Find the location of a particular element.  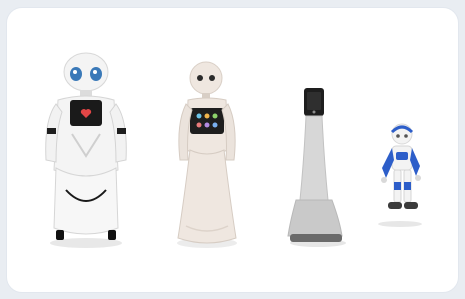

small-blue-humanoid-robot-icon is located at coordinates (400, 175).